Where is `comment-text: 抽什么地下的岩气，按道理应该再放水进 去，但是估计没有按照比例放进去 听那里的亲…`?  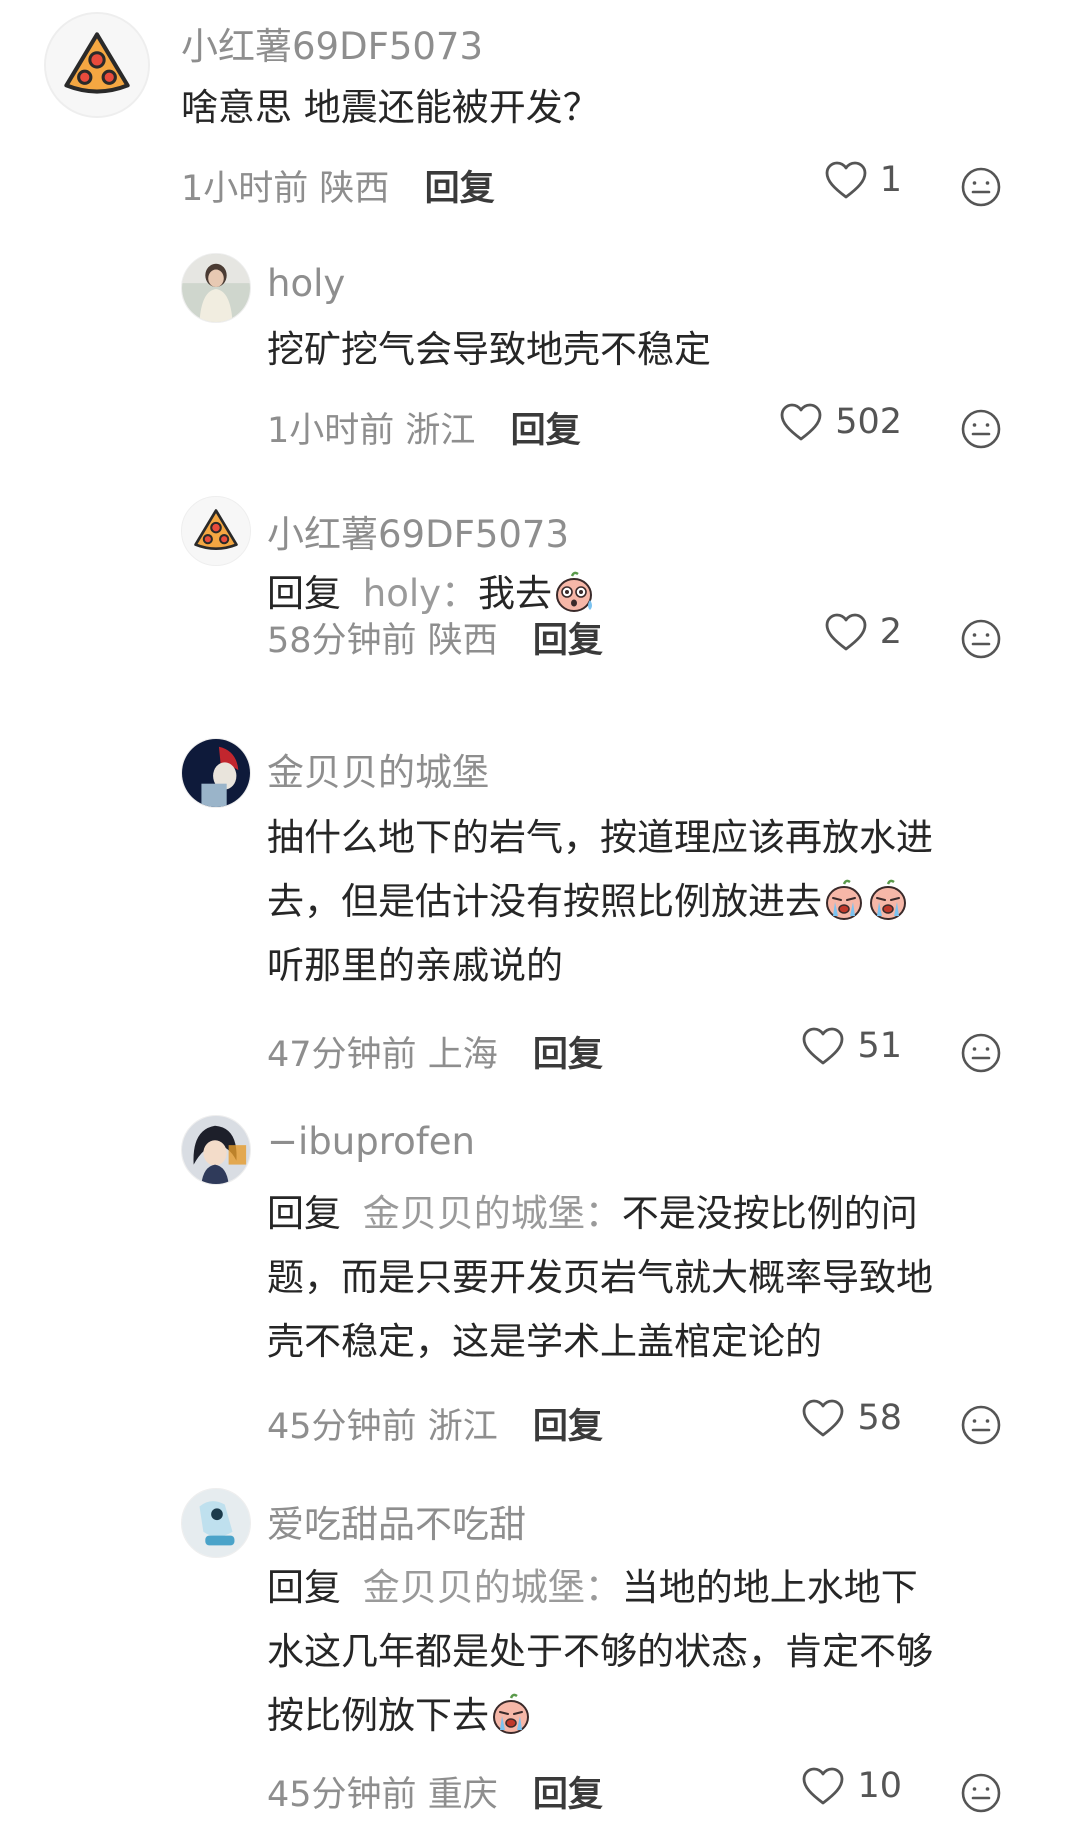
comment-text: 抽什么地下的岩气，按道理应该再放水进 去，但是估计没有按照比例放进去 听那里的亲… is located at coordinates (657, 902).